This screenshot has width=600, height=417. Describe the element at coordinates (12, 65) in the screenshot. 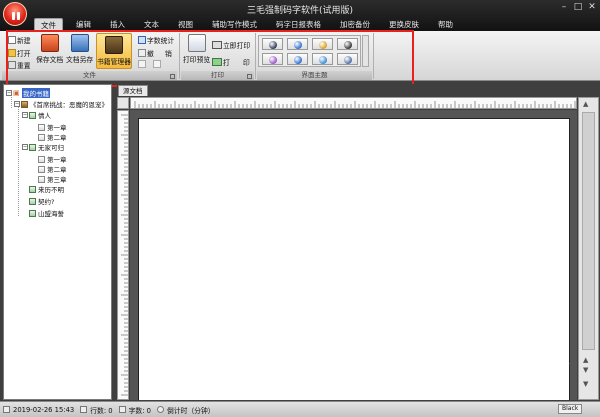

I see `reset-icon` at that location.